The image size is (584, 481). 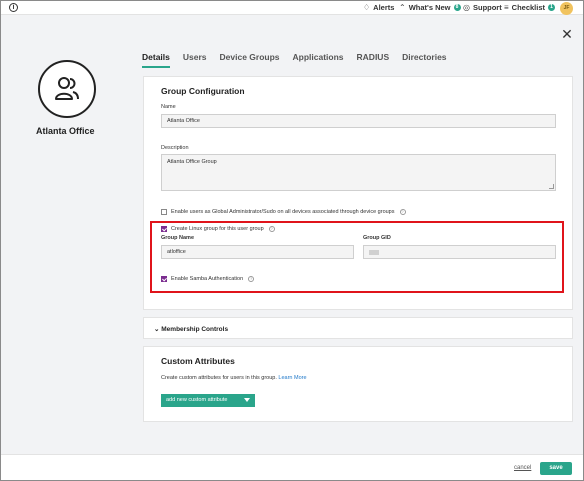 I want to click on sudo-checkbox, so click(x=164, y=212).